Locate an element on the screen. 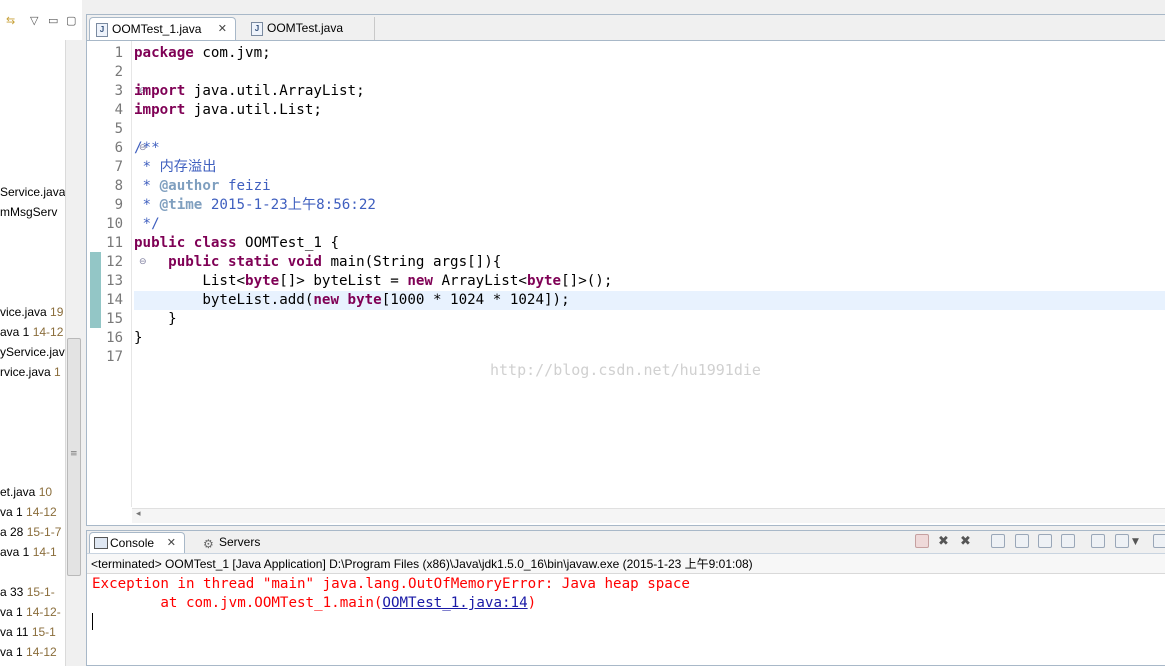 Image resolution: width=1165 pixels, height=666 pixels. clear-console-icon is located at coordinates (998, 541).